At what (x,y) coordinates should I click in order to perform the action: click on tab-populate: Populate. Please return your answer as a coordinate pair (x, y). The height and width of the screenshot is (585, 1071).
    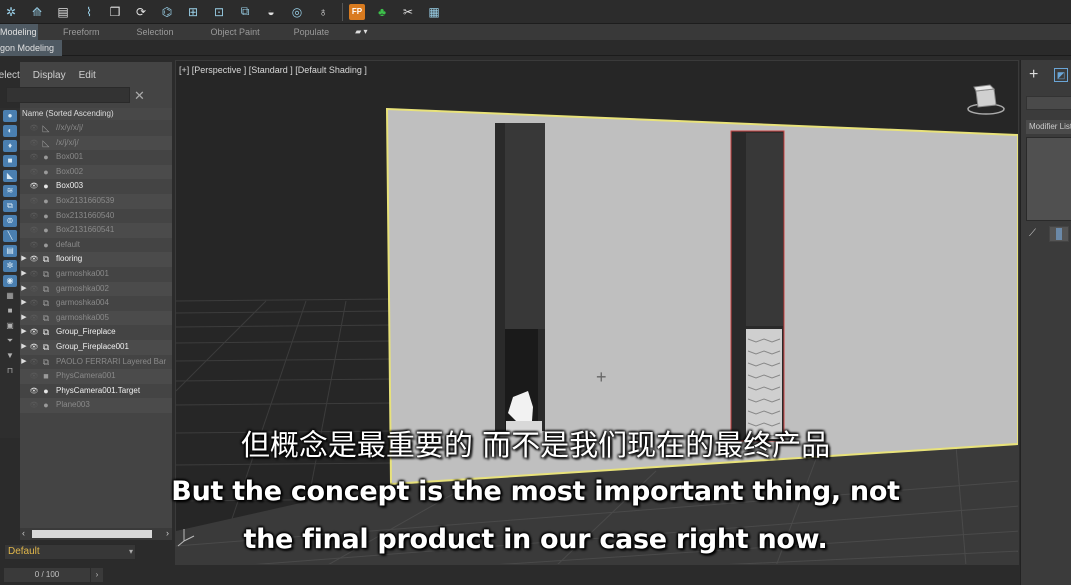
    Looking at the image, I should click on (312, 32).